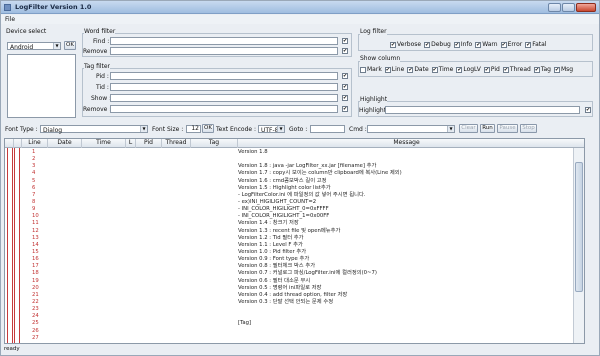 This screenshot has width=600, height=356. Describe the element at coordinates (491, 69) in the screenshot. I see `column-toggle-pid: ✔ Pid` at that location.